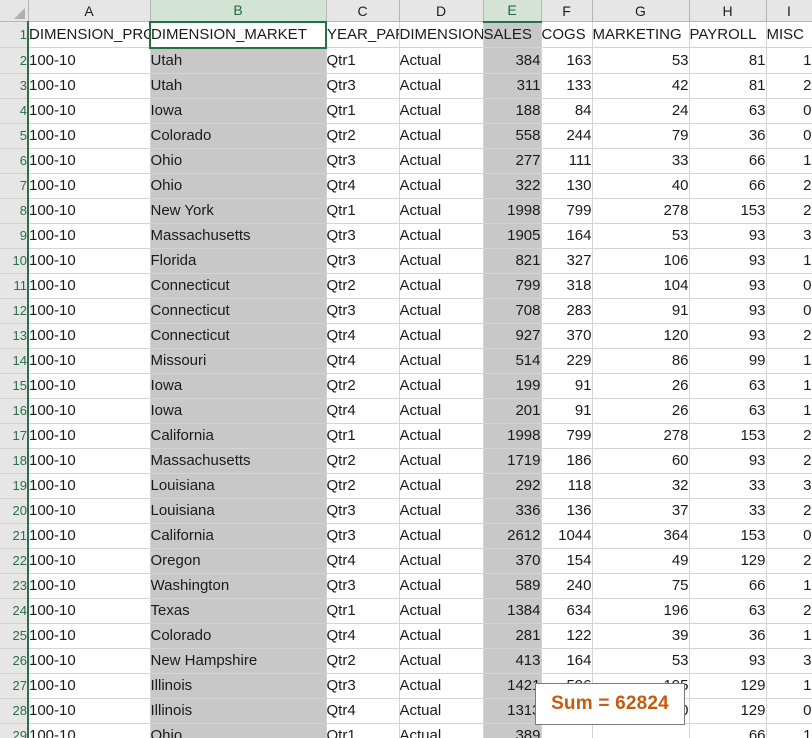  I want to click on cell-f5: 244, so click(567, 136).